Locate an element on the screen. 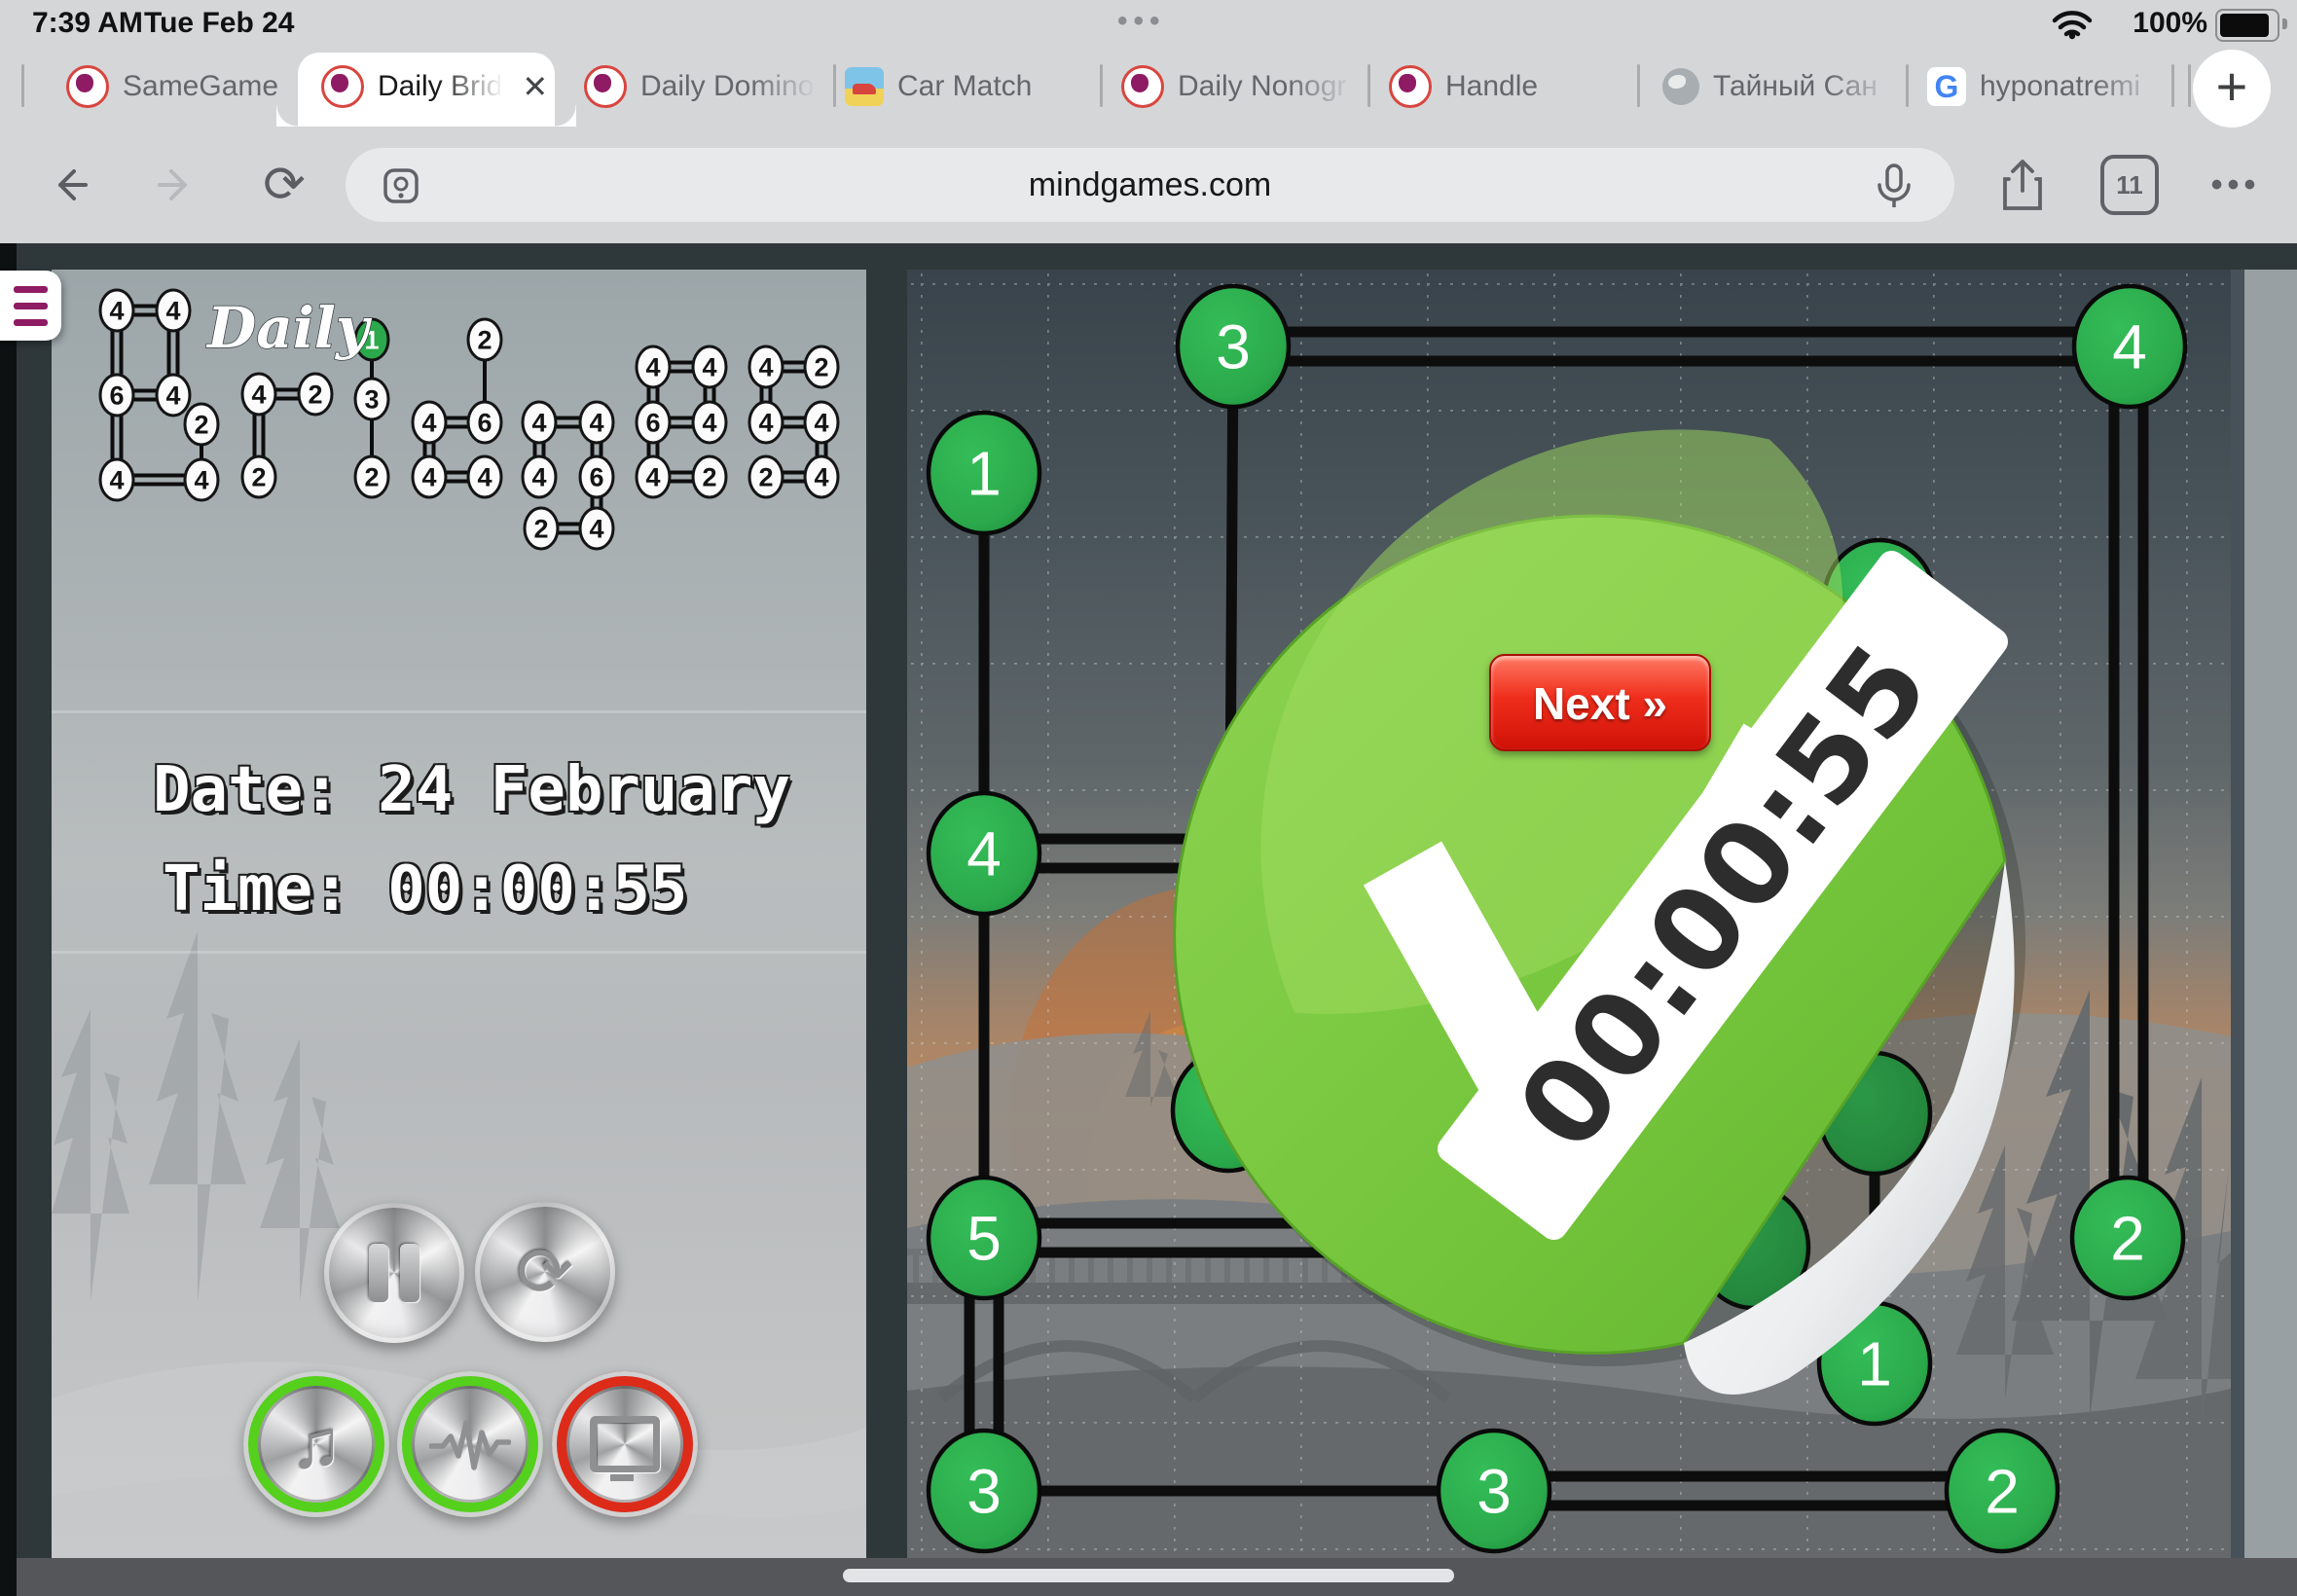  next-button: Next » is located at coordinates (1600, 702).